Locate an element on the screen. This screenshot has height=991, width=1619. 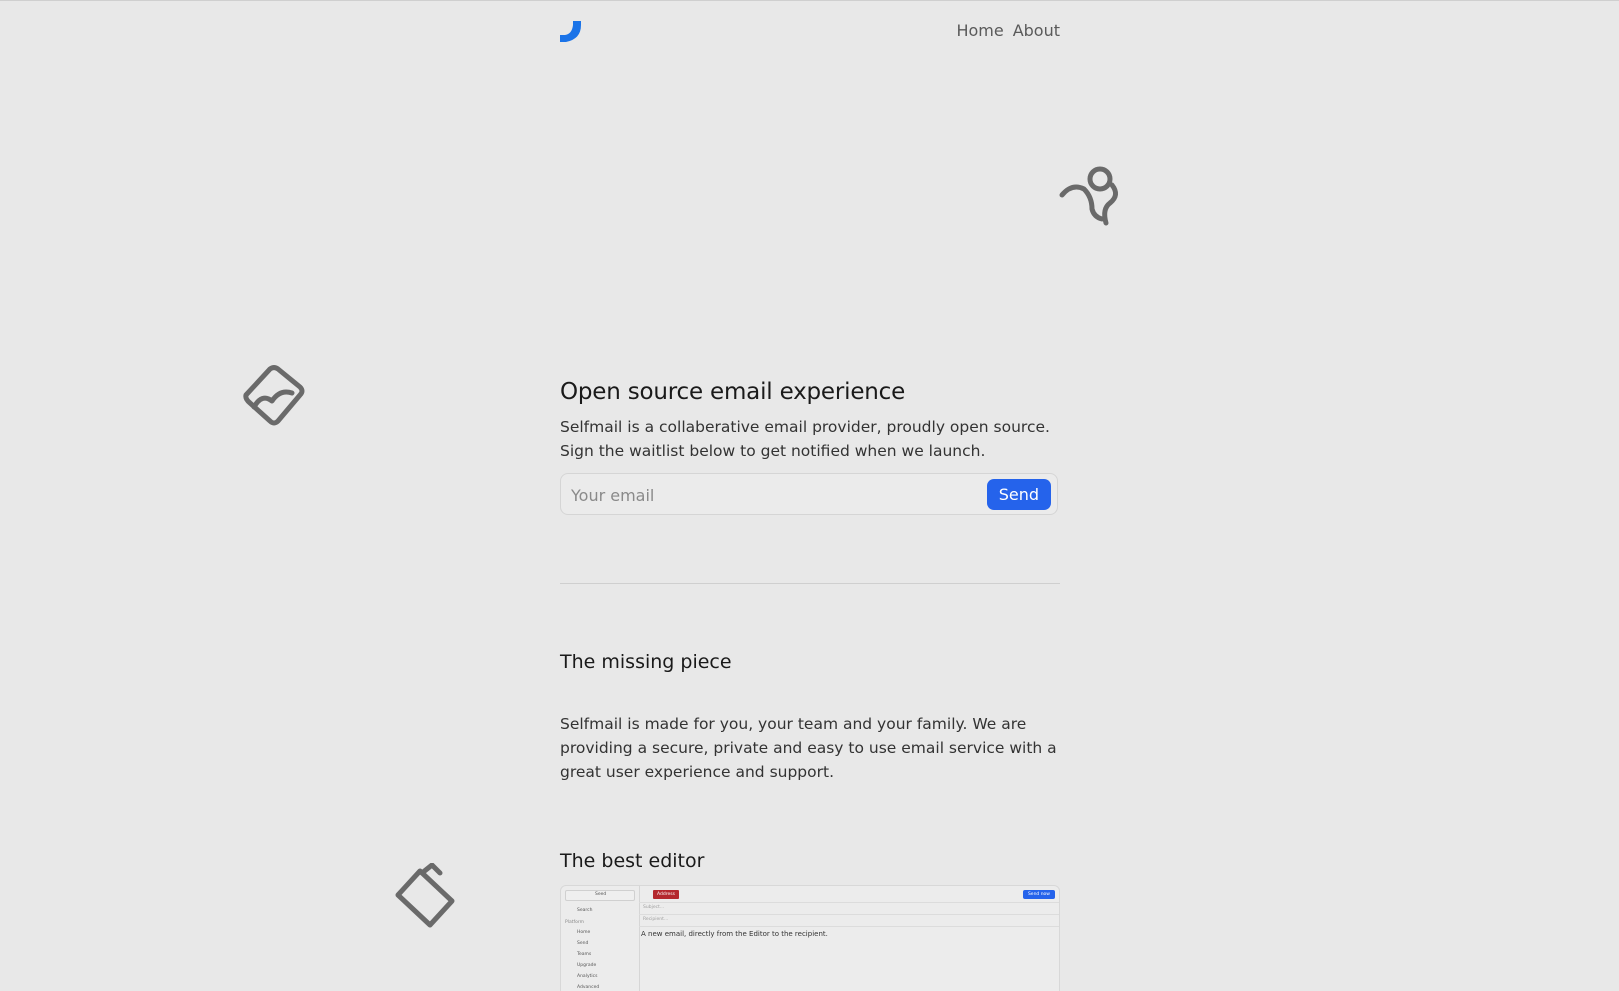
nav-link-home: Home is located at coordinates (979, 30).